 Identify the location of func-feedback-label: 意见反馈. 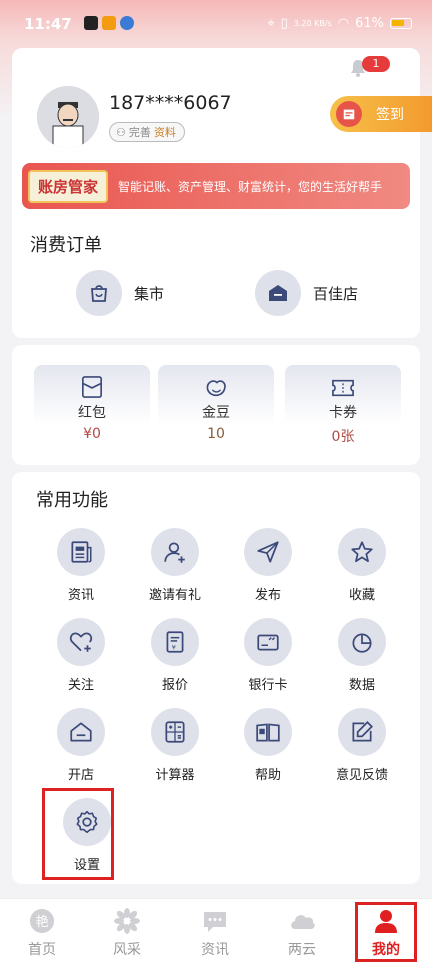
(361, 775).